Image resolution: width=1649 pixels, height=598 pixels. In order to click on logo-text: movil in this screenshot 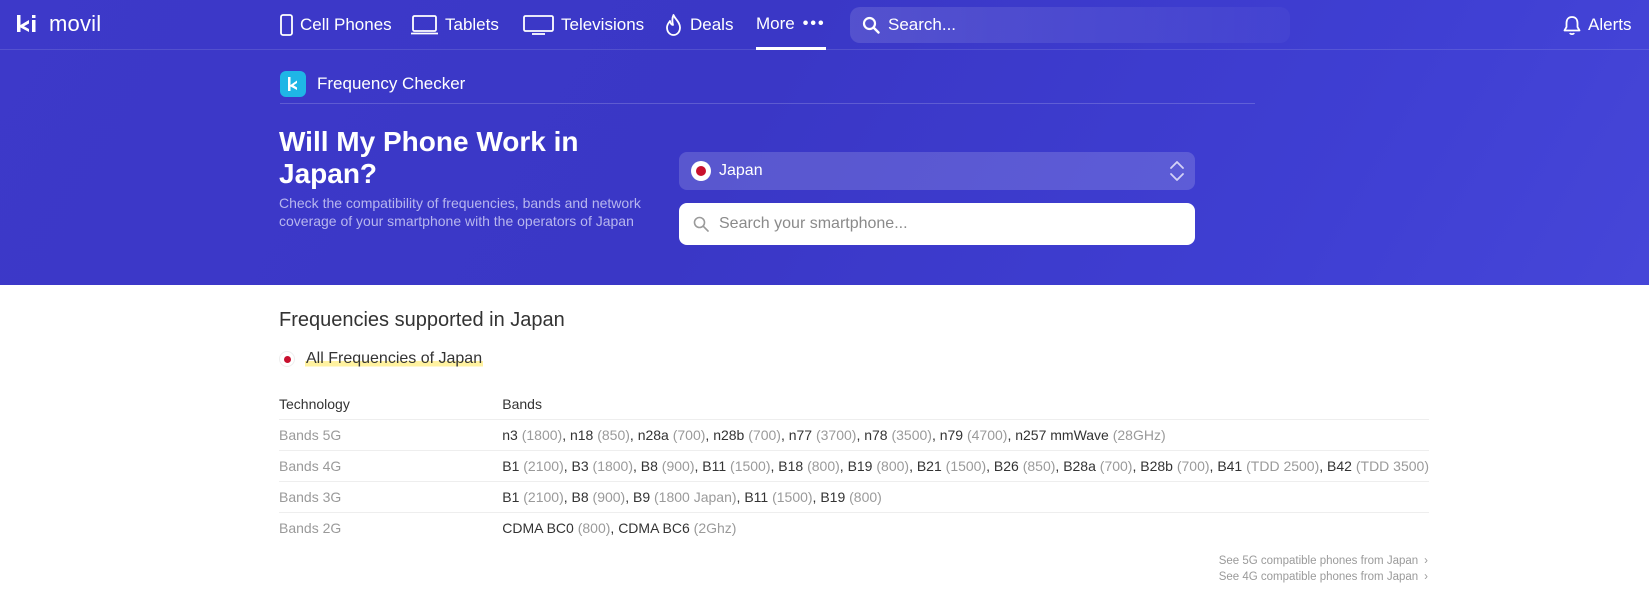, I will do `click(75, 23)`.